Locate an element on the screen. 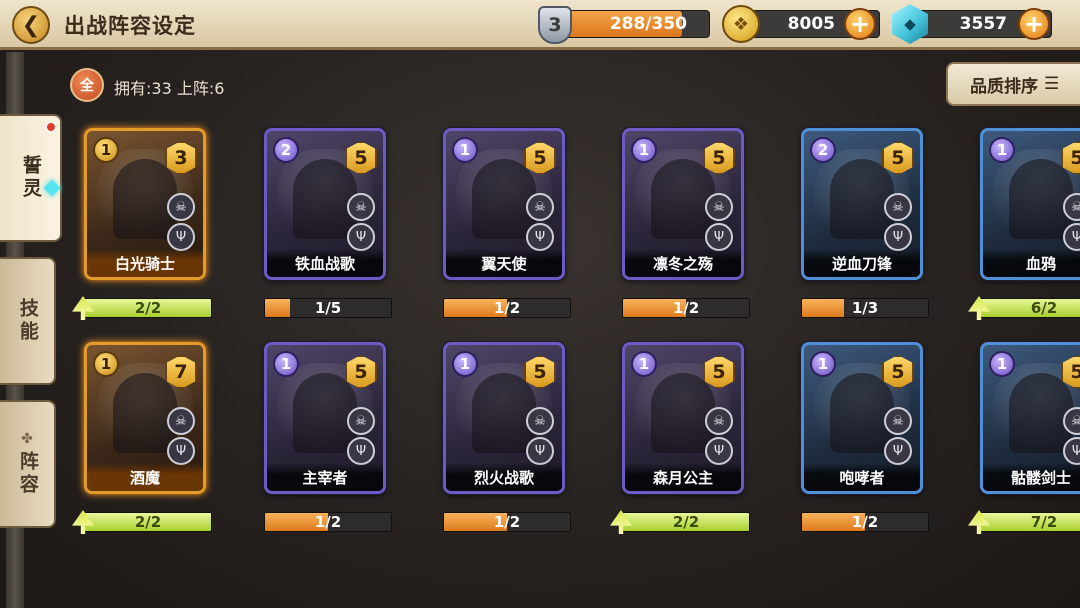 The height and width of the screenshot is (608, 1080). hero-card: 1 5 ☠ Ψ 咆哮者 is located at coordinates (862, 418).